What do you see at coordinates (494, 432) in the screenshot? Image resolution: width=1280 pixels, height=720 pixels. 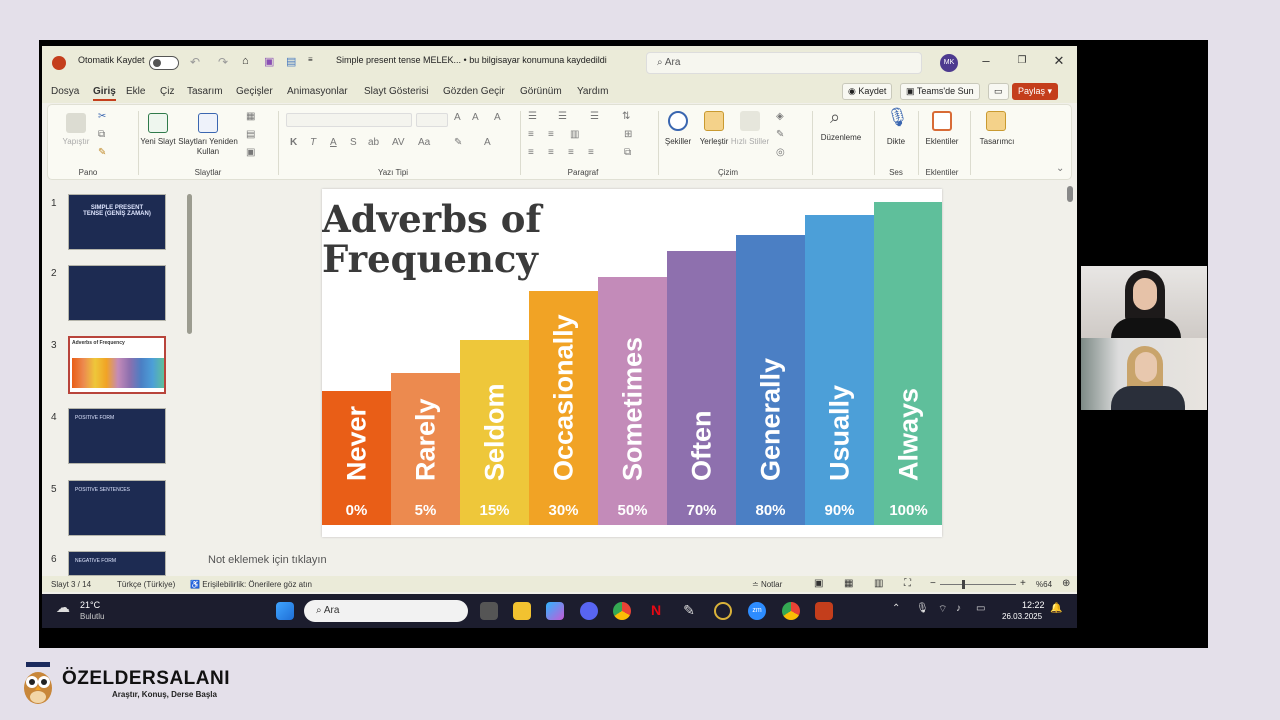 I see `bar-seldom: Seldom 15%` at bounding box center [494, 432].